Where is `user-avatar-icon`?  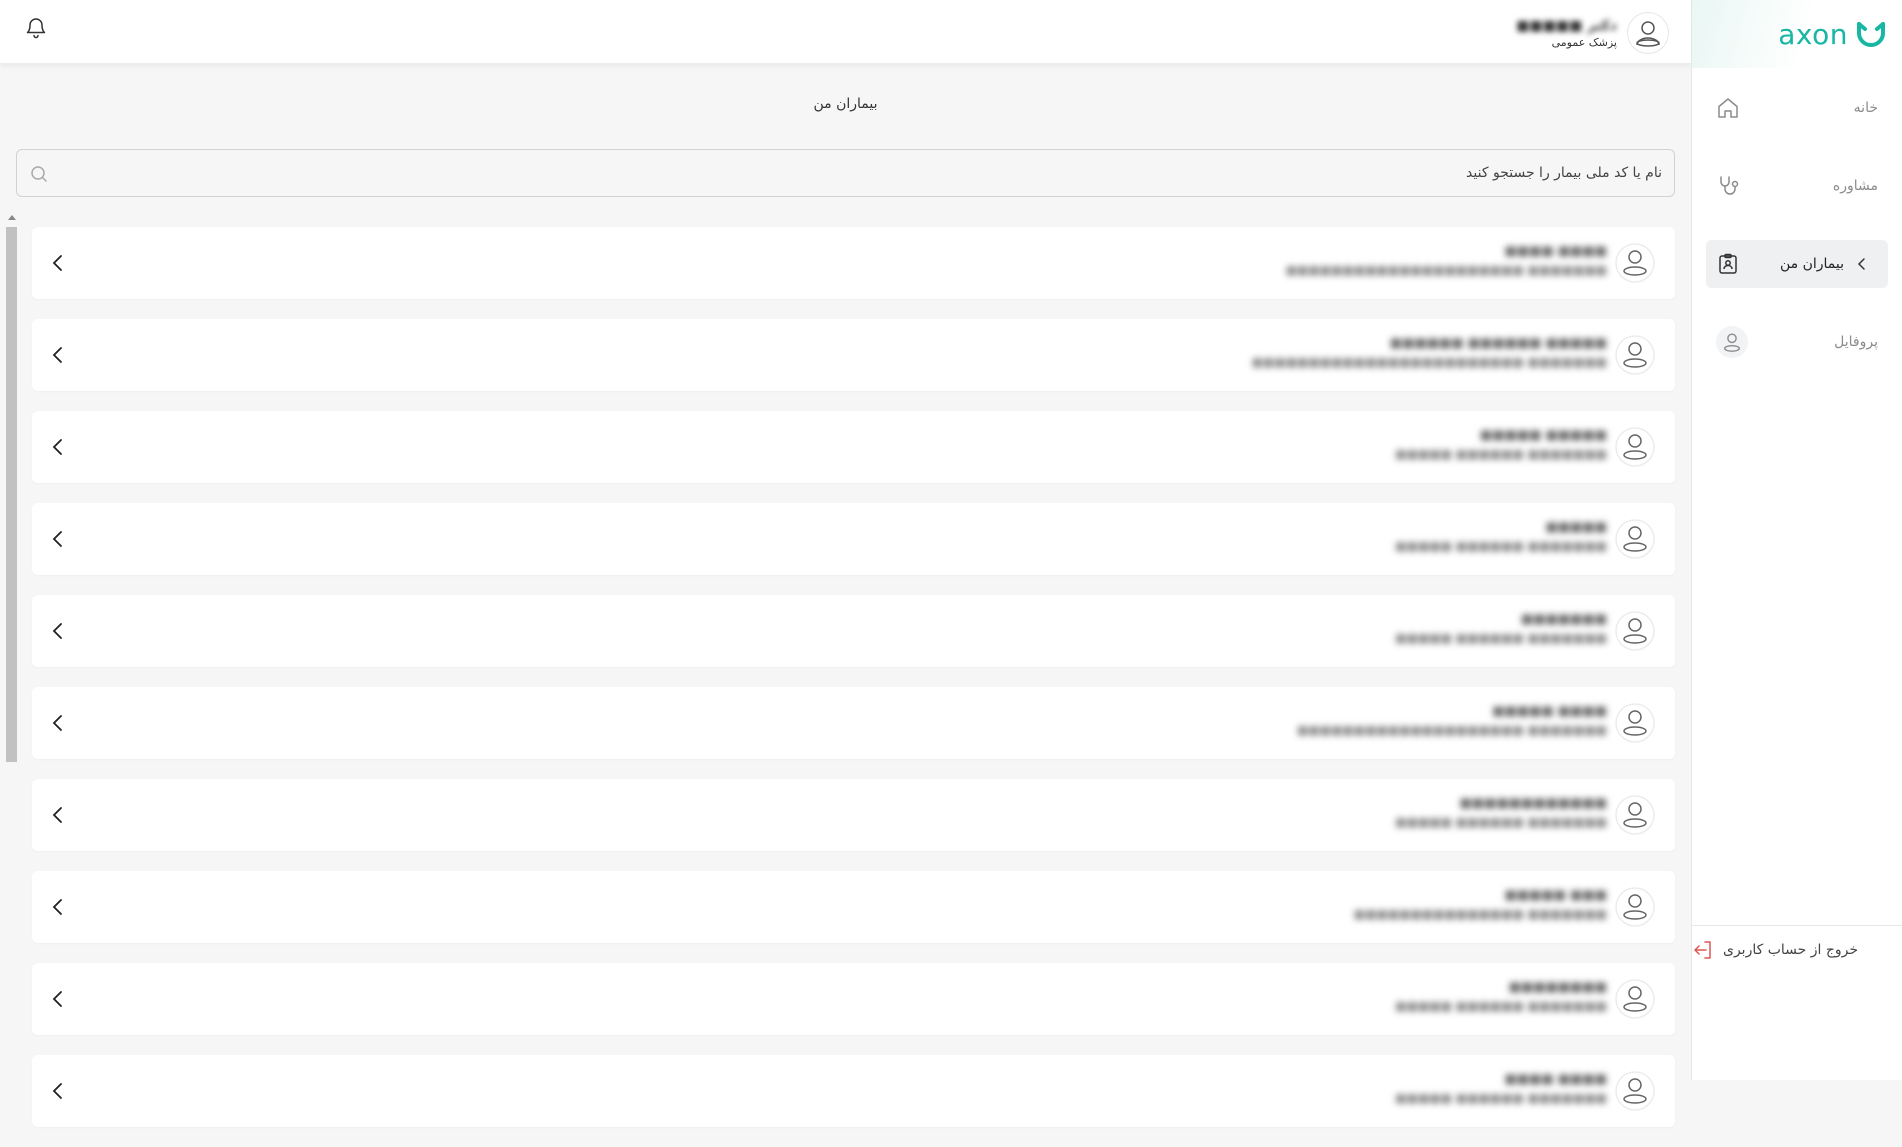 user-avatar-icon is located at coordinates (1648, 34).